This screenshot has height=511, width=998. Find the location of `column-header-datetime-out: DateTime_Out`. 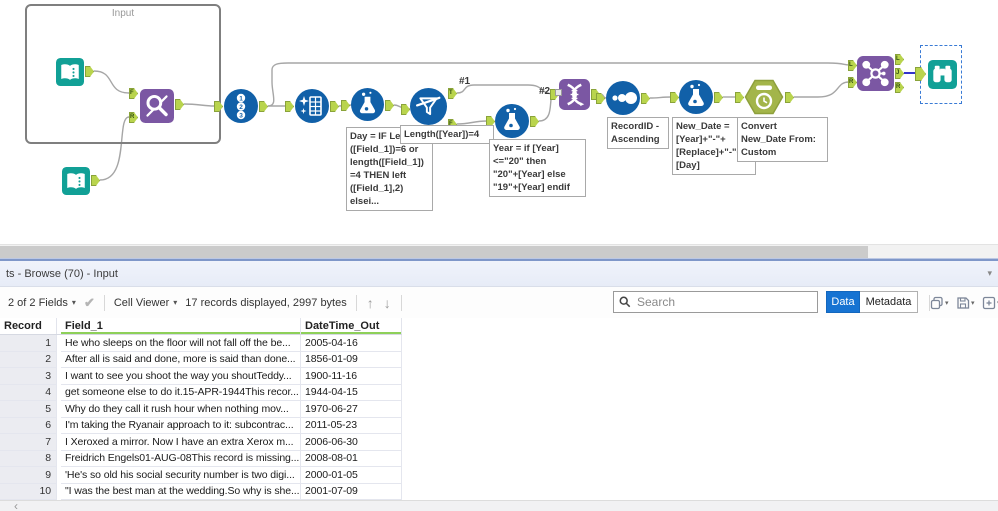

column-header-datetime-out: DateTime_Out is located at coordinates (351, 326).